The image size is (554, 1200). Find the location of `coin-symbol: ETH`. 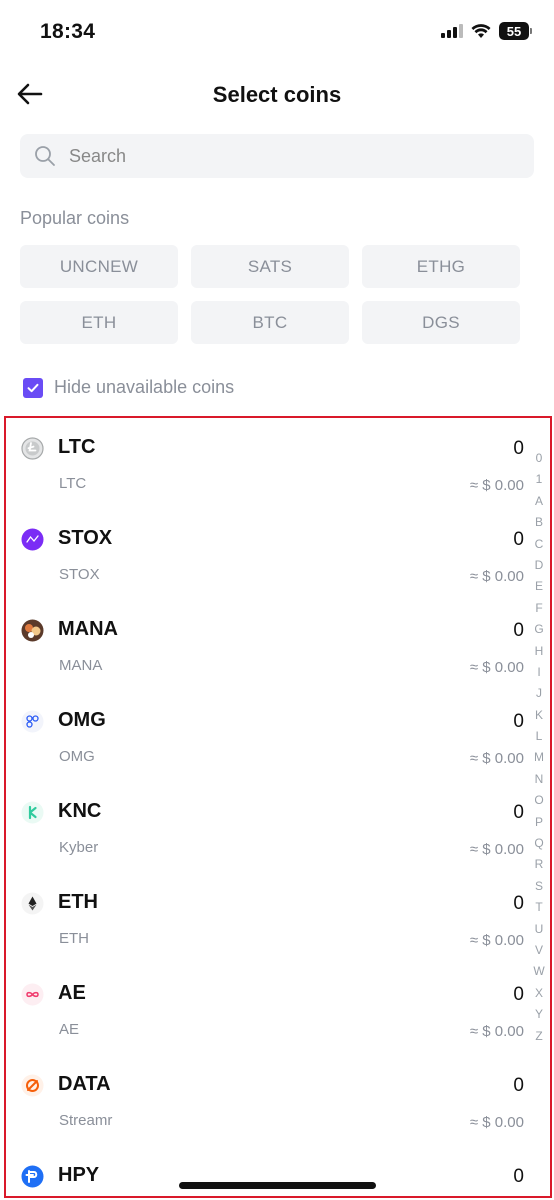

coin-symbol: ETH is located at coordinates (78, 902).